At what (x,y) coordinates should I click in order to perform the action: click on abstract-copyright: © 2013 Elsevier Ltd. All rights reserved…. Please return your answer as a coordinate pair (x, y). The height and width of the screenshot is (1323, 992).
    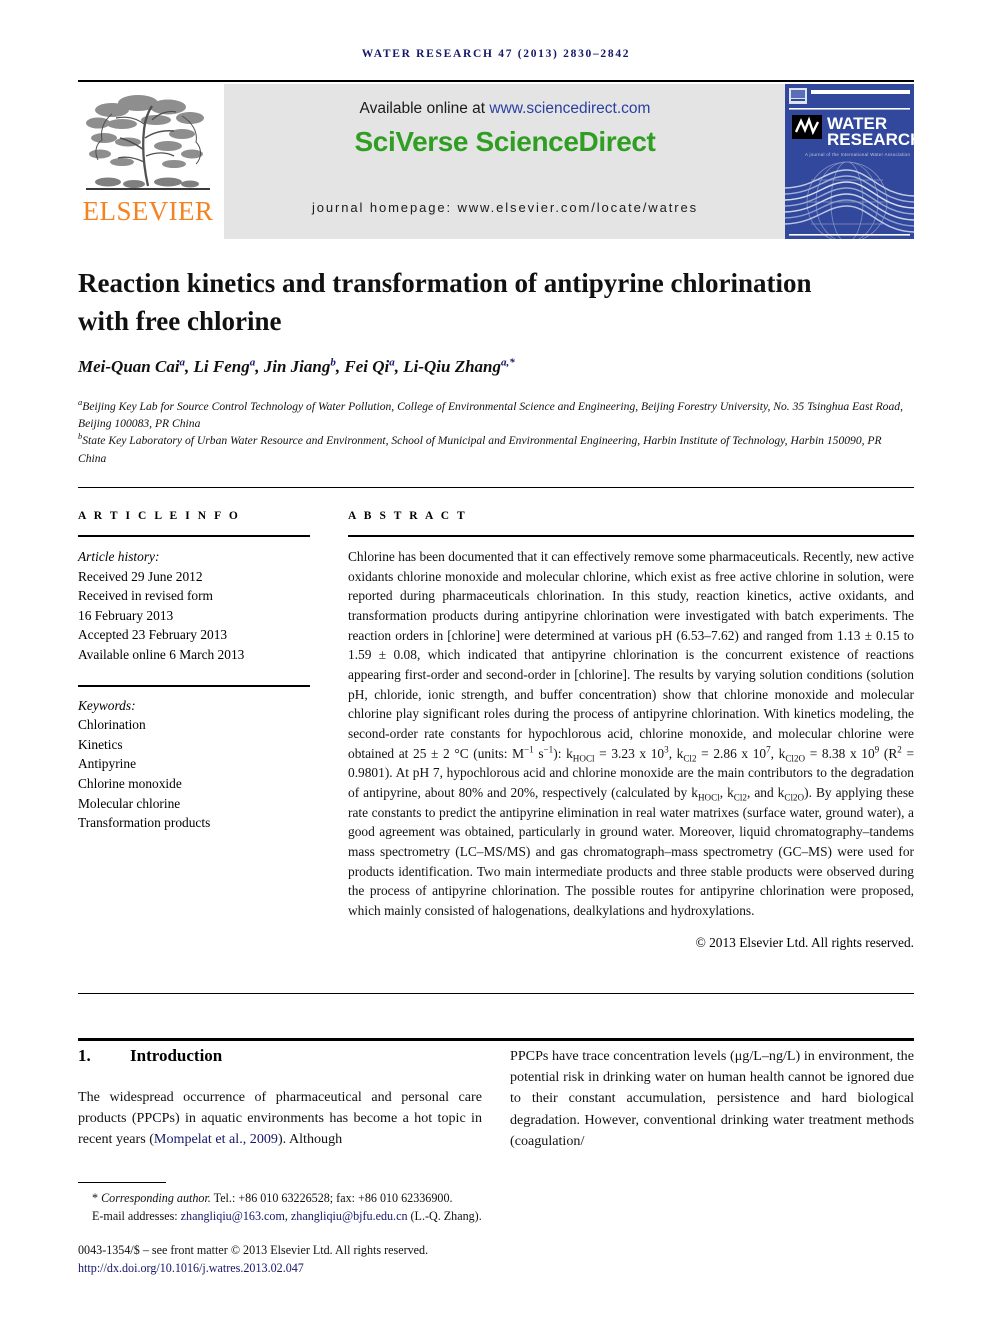
    Looking at the image, I should click on (804, 943).